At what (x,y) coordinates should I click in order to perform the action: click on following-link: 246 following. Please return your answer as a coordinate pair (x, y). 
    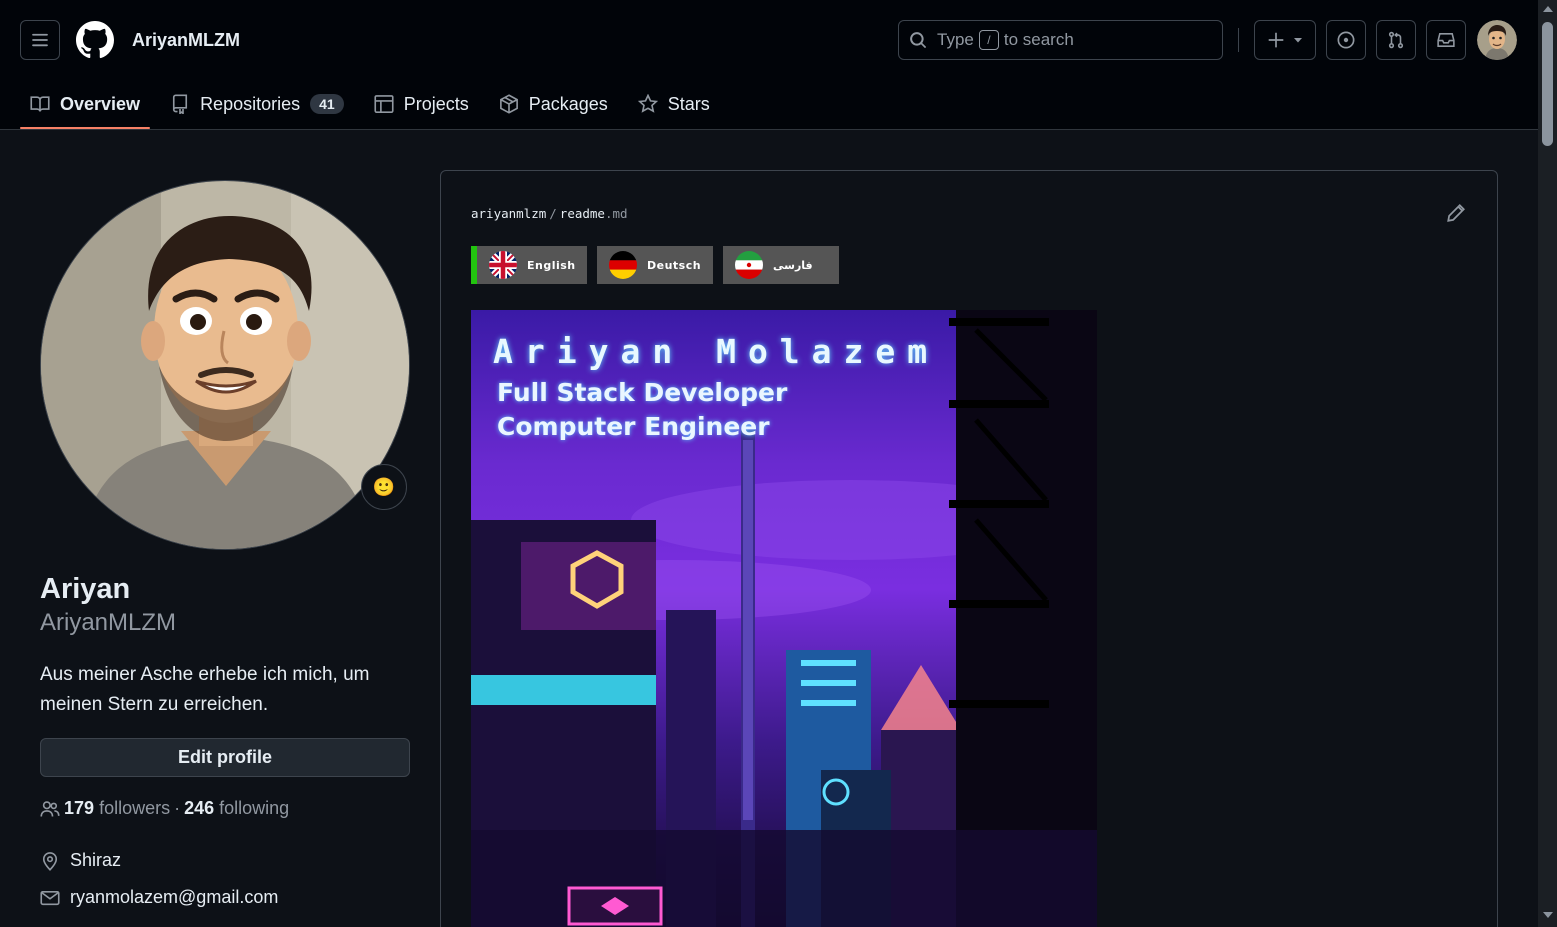
    Looking at the image, I should click on (236, 808).